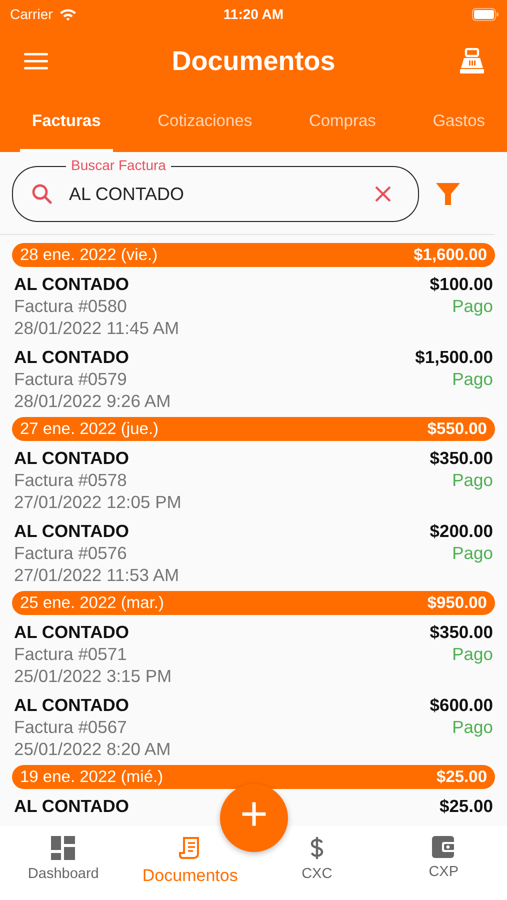  Describe the element at coordinates (461, 284) in the screenshot. I see `invoice-amount: $100.00` at that location.